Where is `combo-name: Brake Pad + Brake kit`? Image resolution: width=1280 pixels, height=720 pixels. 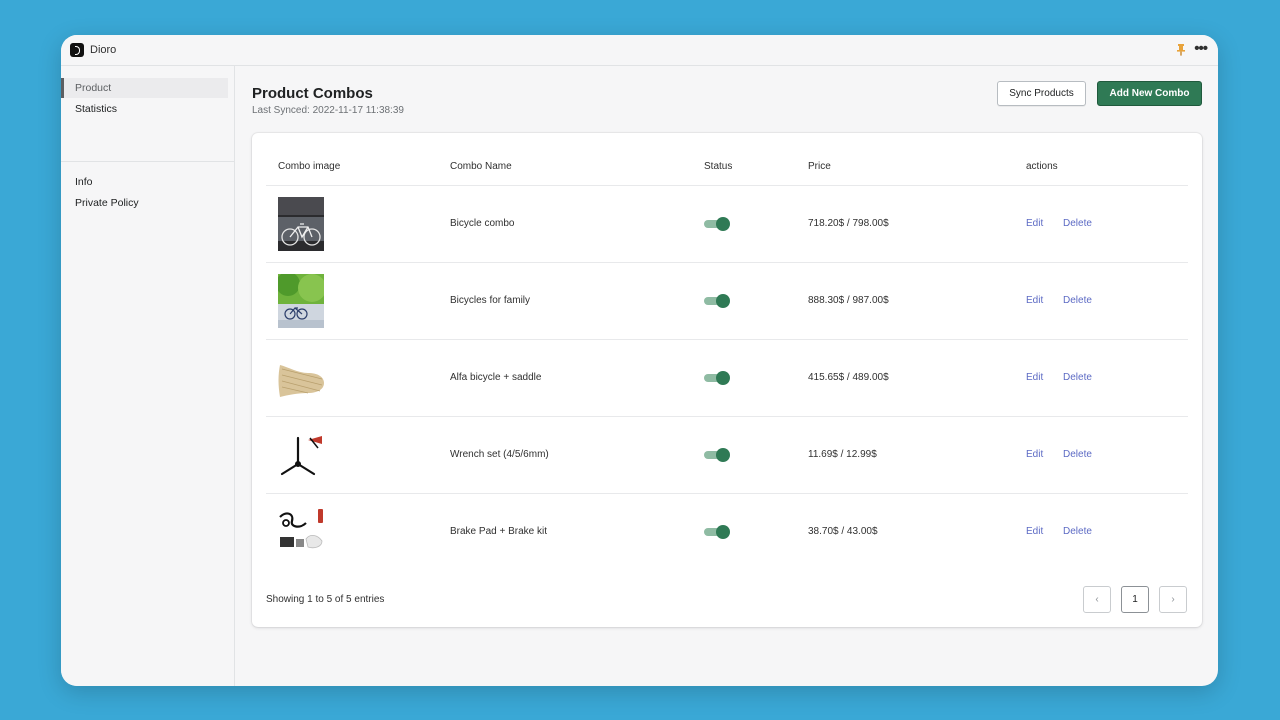
combo-name: Brake Pad + Brake kit is located at coordinates (498, 531).